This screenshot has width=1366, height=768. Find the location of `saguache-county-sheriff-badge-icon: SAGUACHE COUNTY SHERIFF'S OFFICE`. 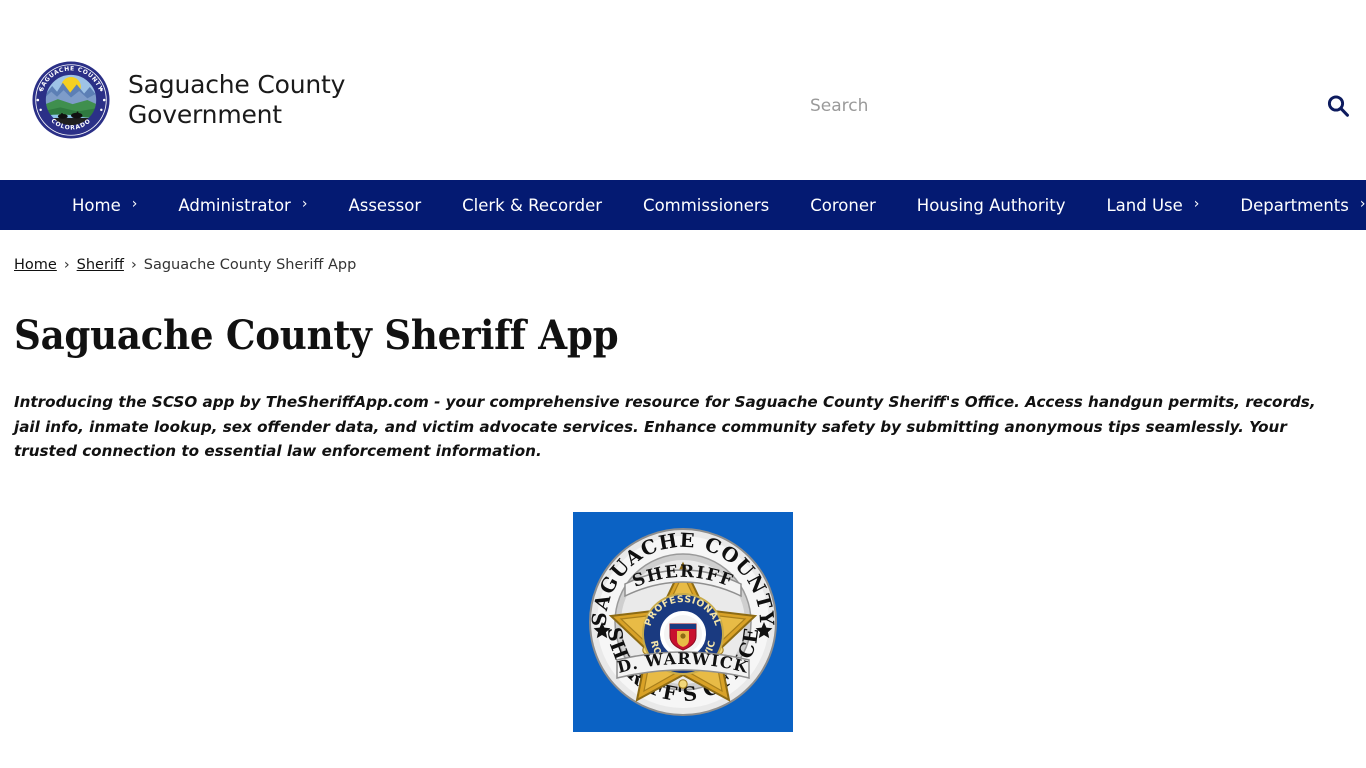

saguache-county-sheriff-badge-icon: SAGUACHE COUNTY SHERIFF'S OFFICE is located at coordinates (683, 621).